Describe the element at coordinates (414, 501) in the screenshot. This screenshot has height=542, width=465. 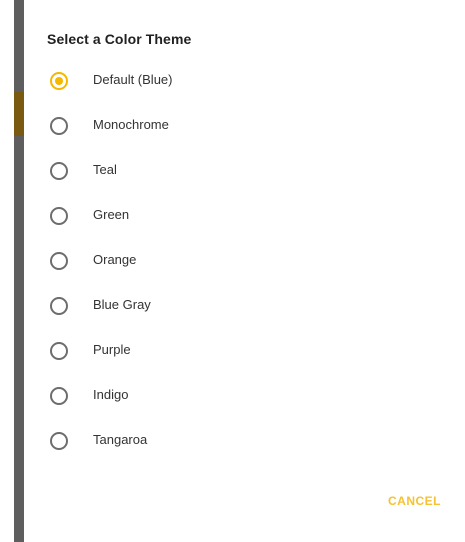
I see `cancel-button: CANCEL` at that location.